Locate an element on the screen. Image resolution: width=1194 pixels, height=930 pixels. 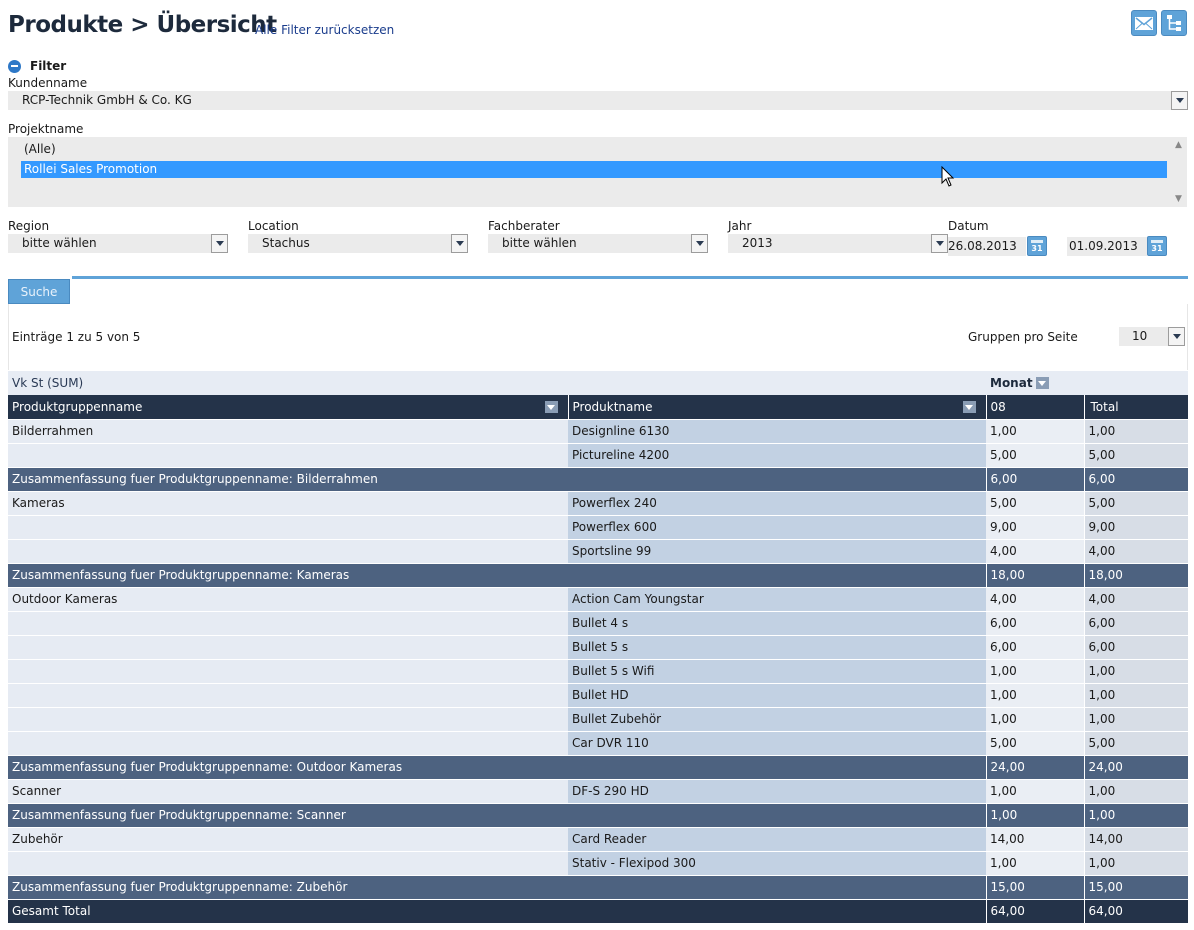
advisor-select: bitte wählen is located at coordinates (598, 243).